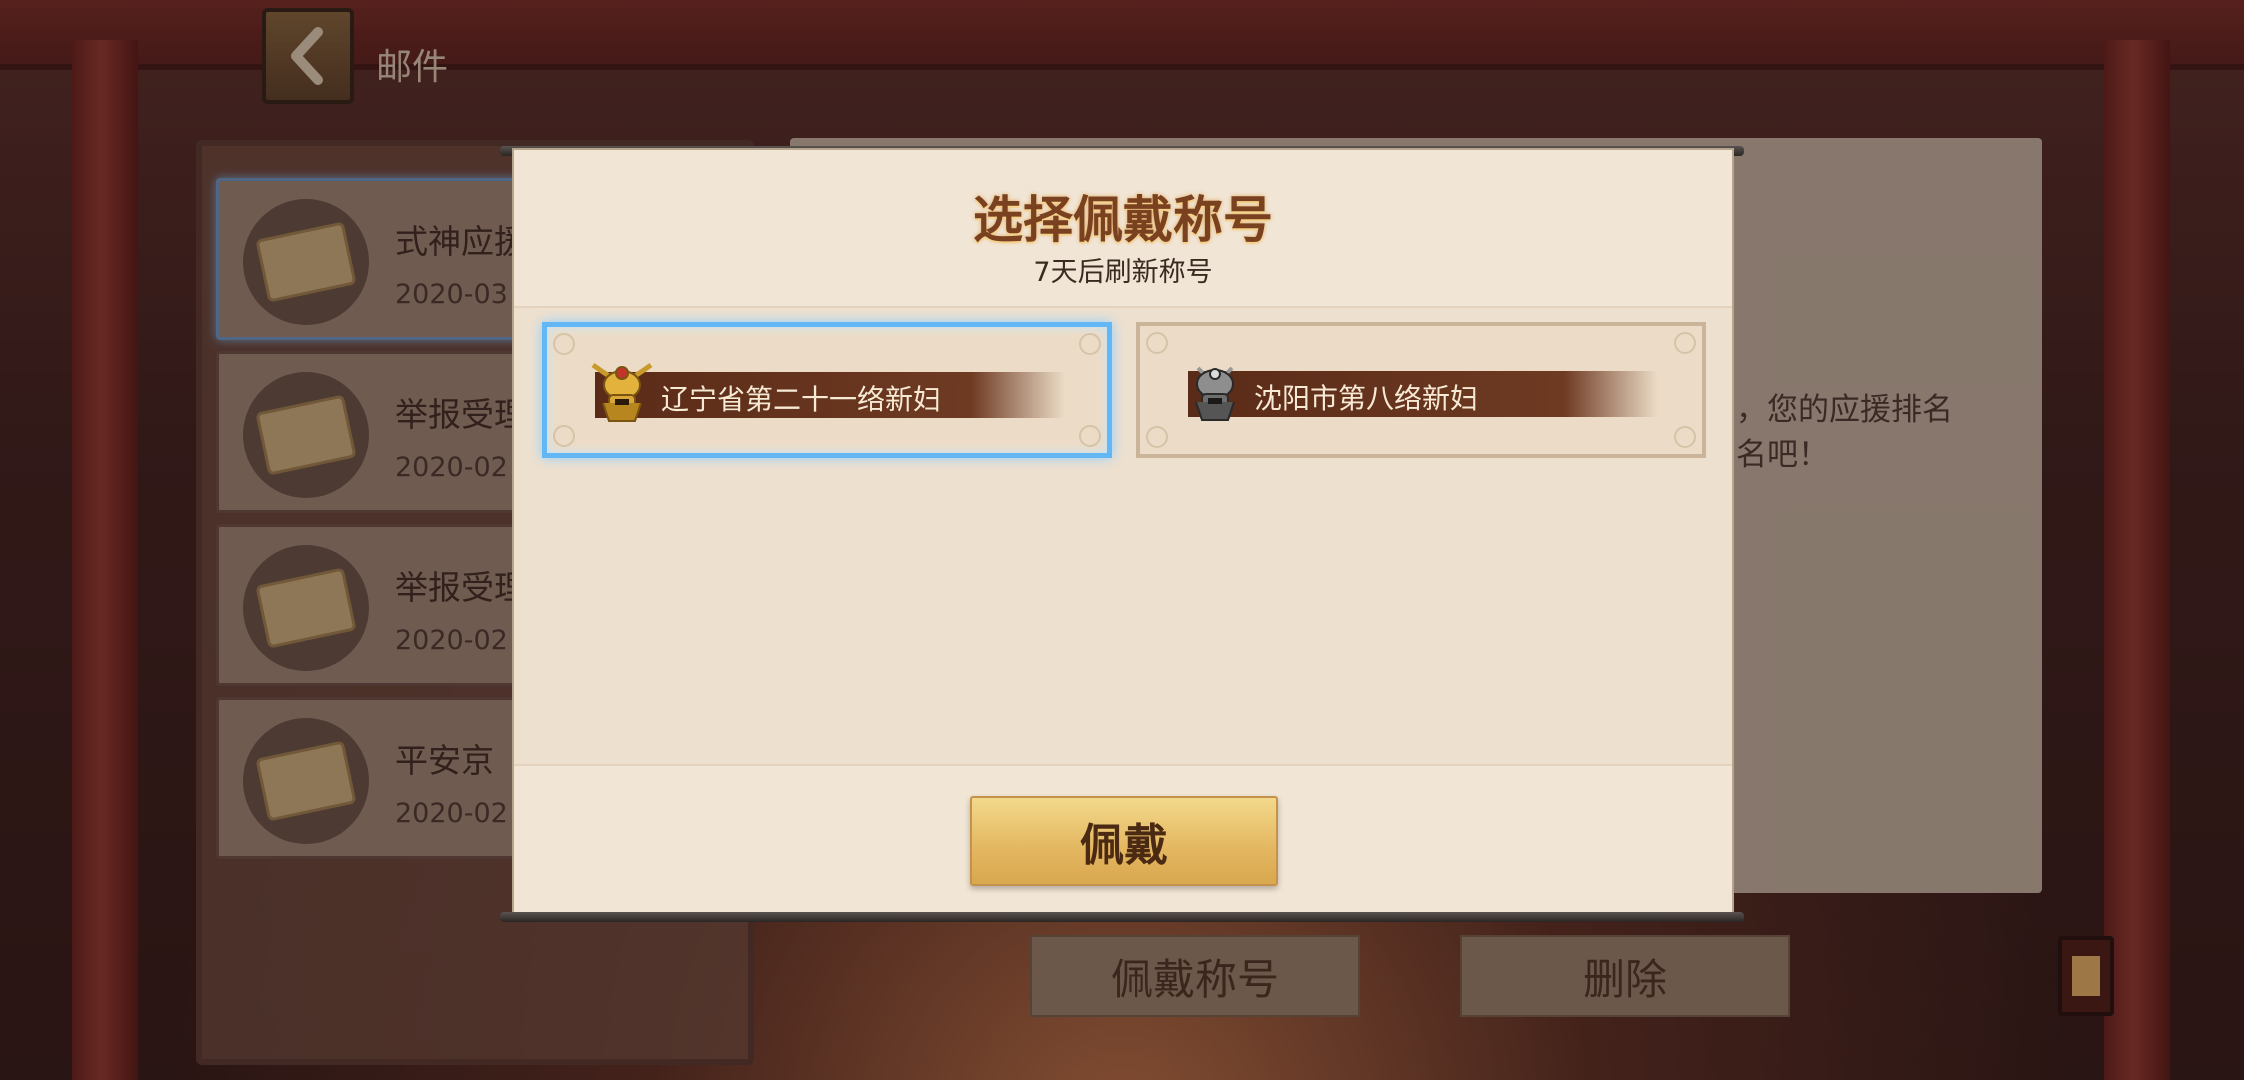 The width and height of the screenshot is (2244, 1080). I want to click on title-banner: 沈阳市第八络新妇, so click(1423, 394).